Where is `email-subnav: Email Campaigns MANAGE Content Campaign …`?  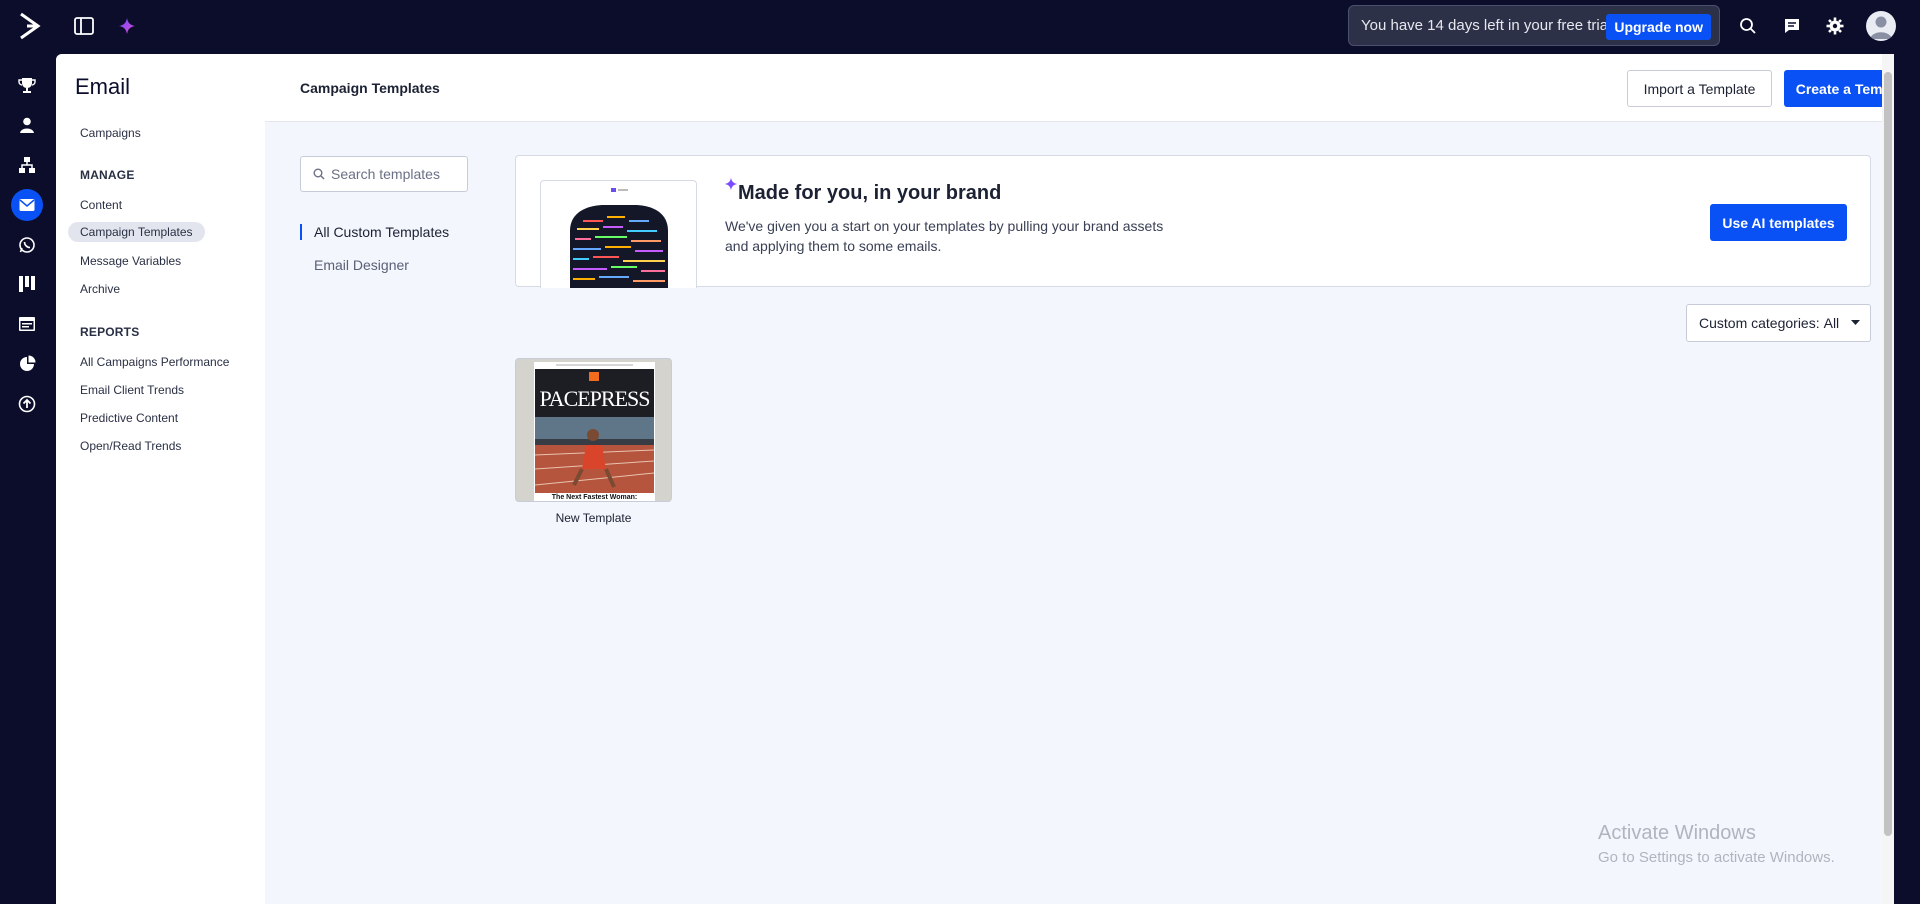
email-subnav: Email Campaigns MANAGE Content Campaign … is located at coordinates (160, 479).